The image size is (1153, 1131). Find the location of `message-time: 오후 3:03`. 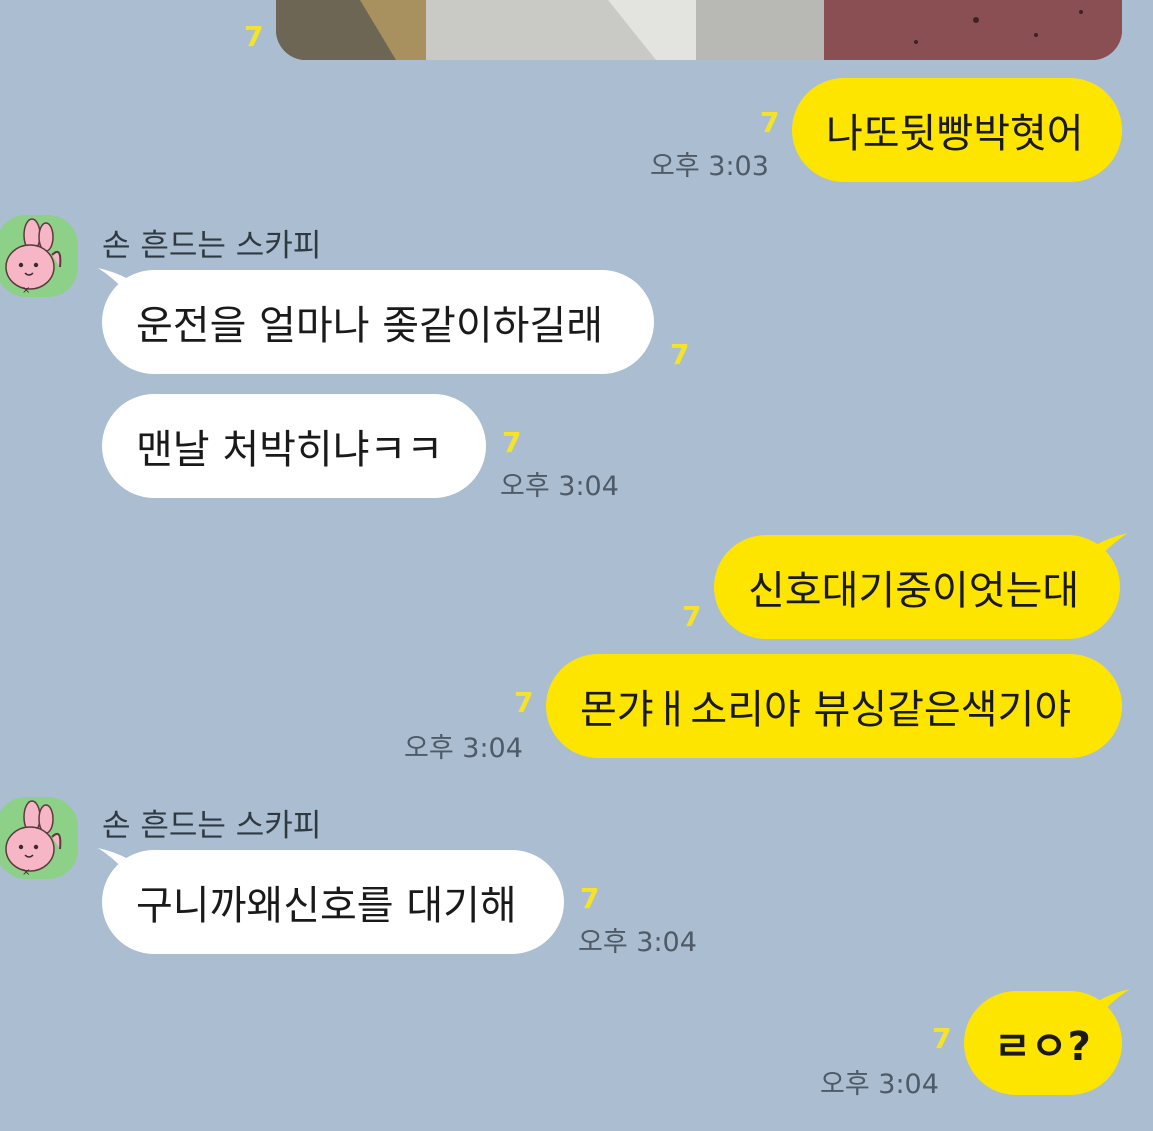

message-time: 오후 3:03 is located at coordinates (709, 166).